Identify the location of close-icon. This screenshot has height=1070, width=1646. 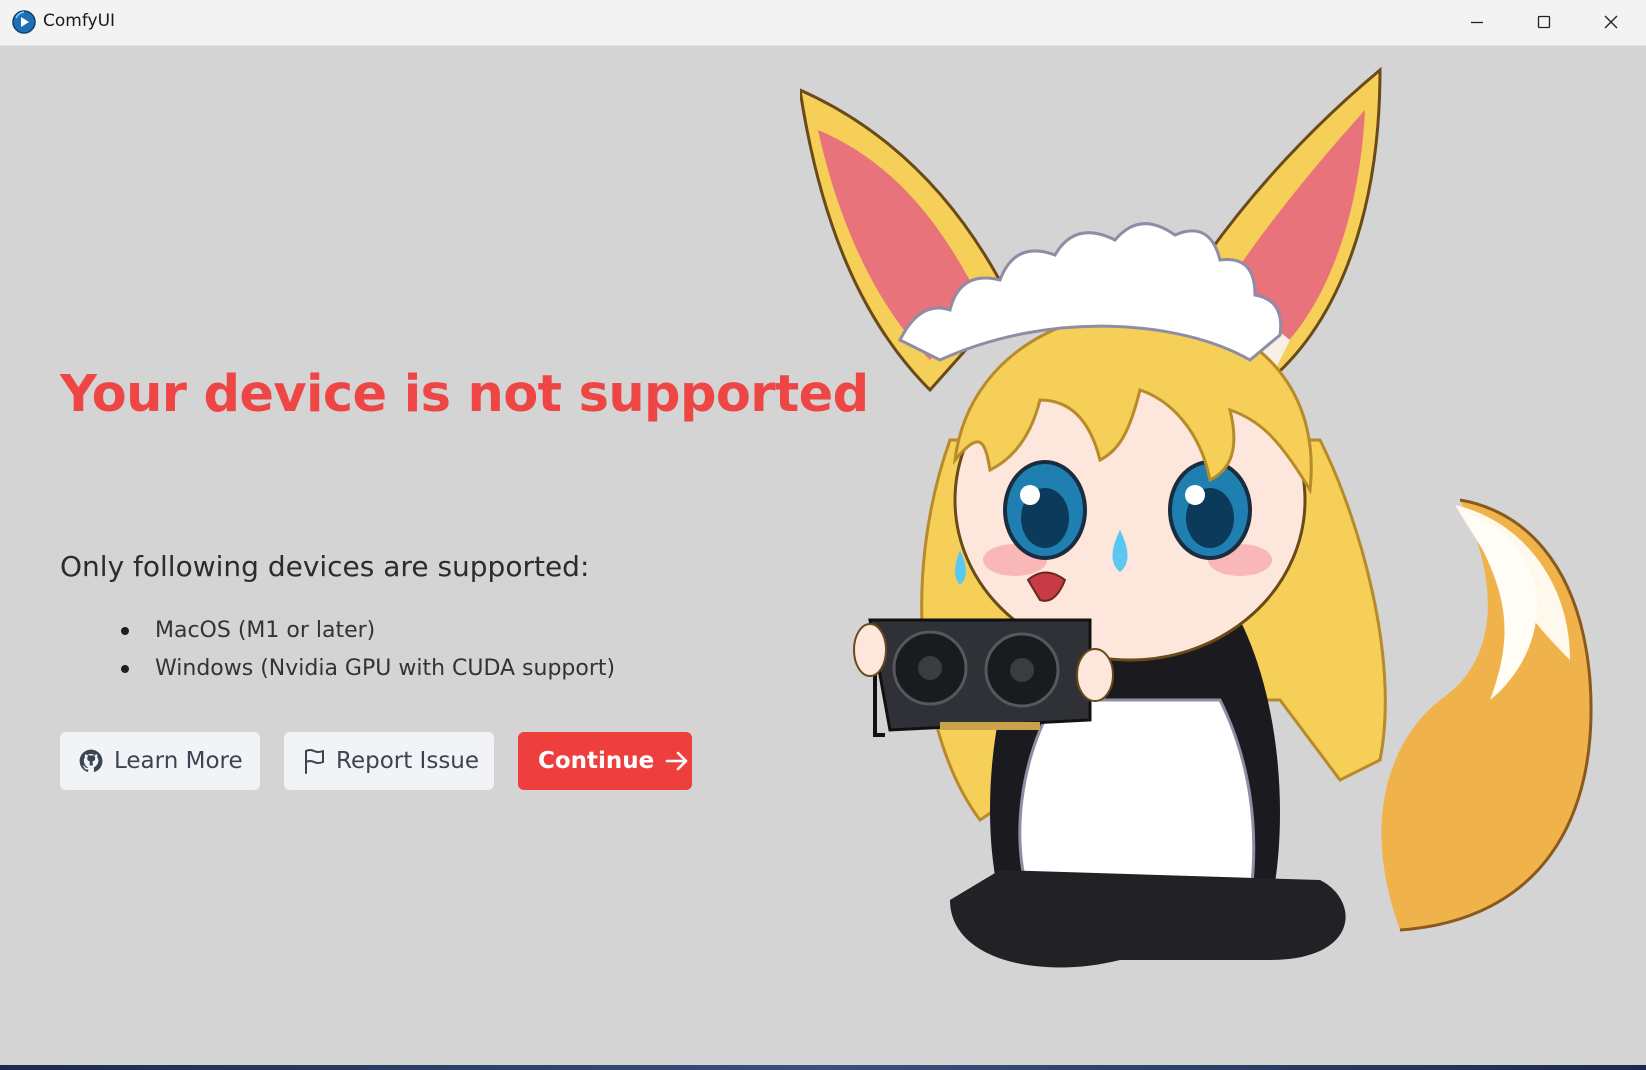
(1611, 22).